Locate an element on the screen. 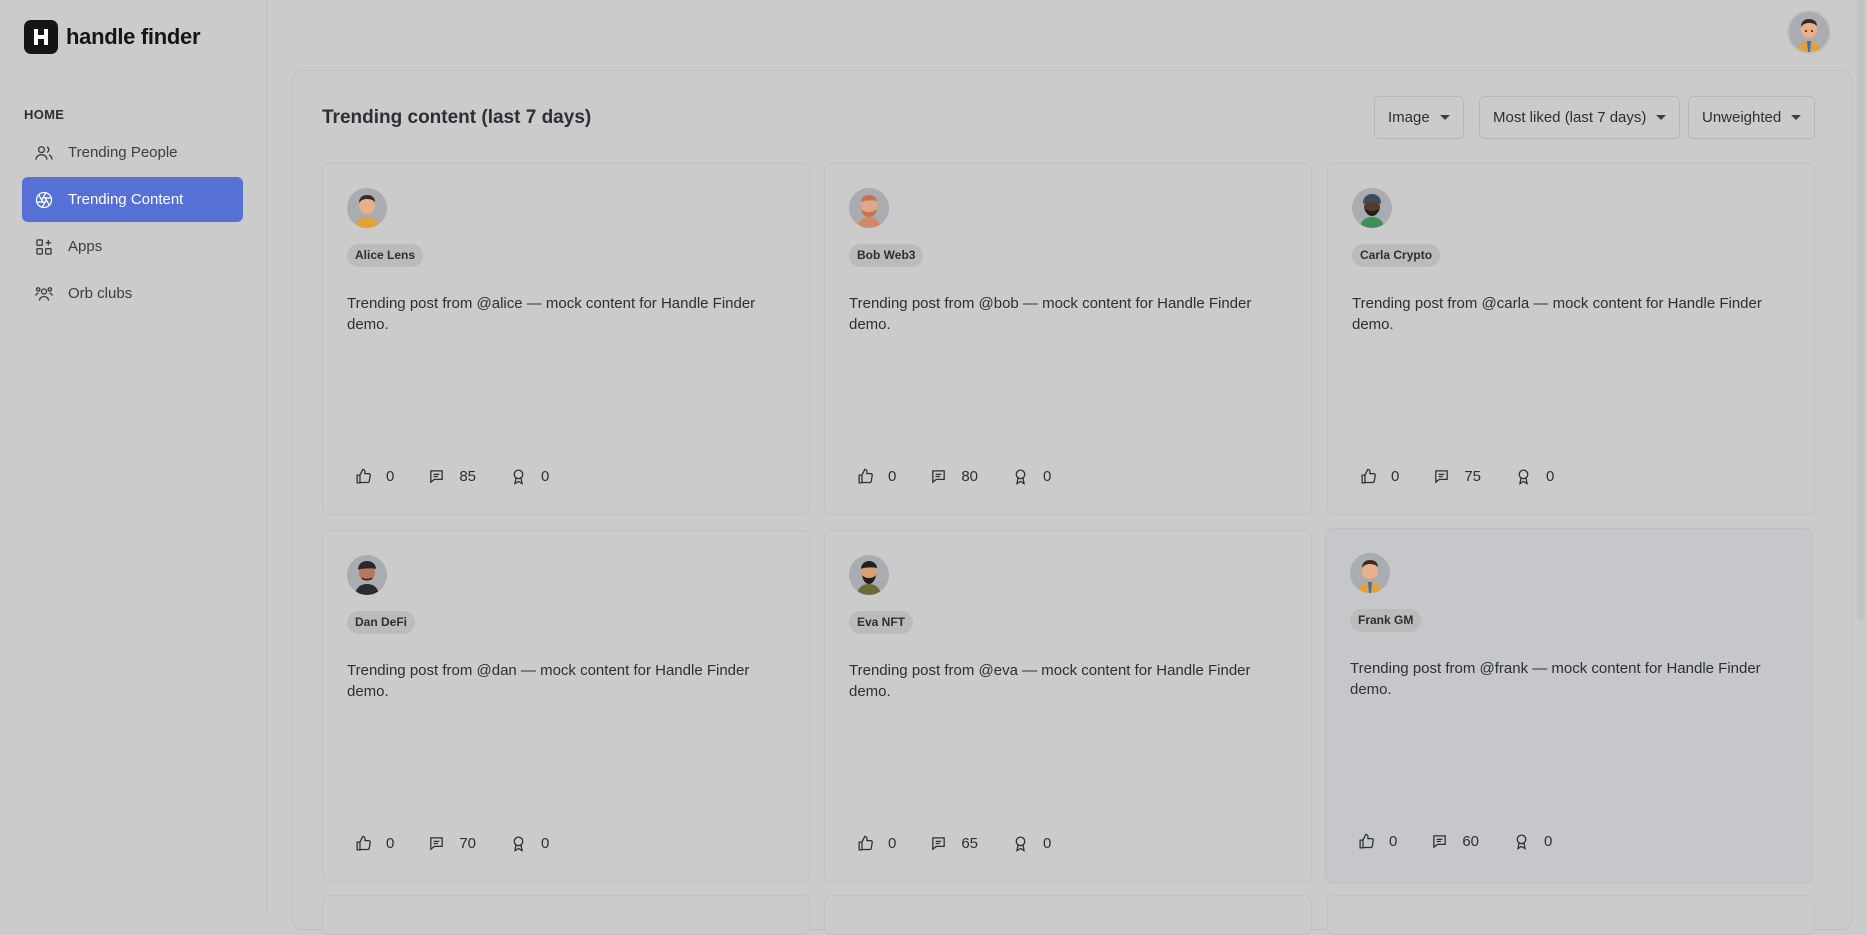 This screenshot has height=935, width=1867. comments-count: 60 is located at coordinates (1471, 841).